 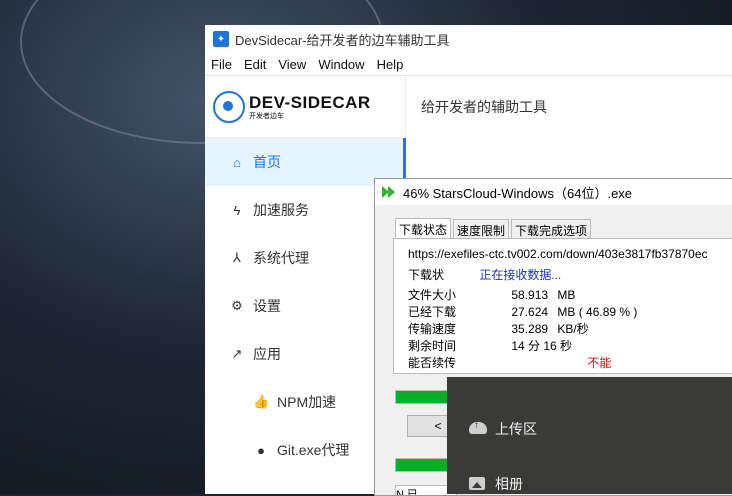 I want to click on gear-icon: ⚙, so click(x=237, y=305).